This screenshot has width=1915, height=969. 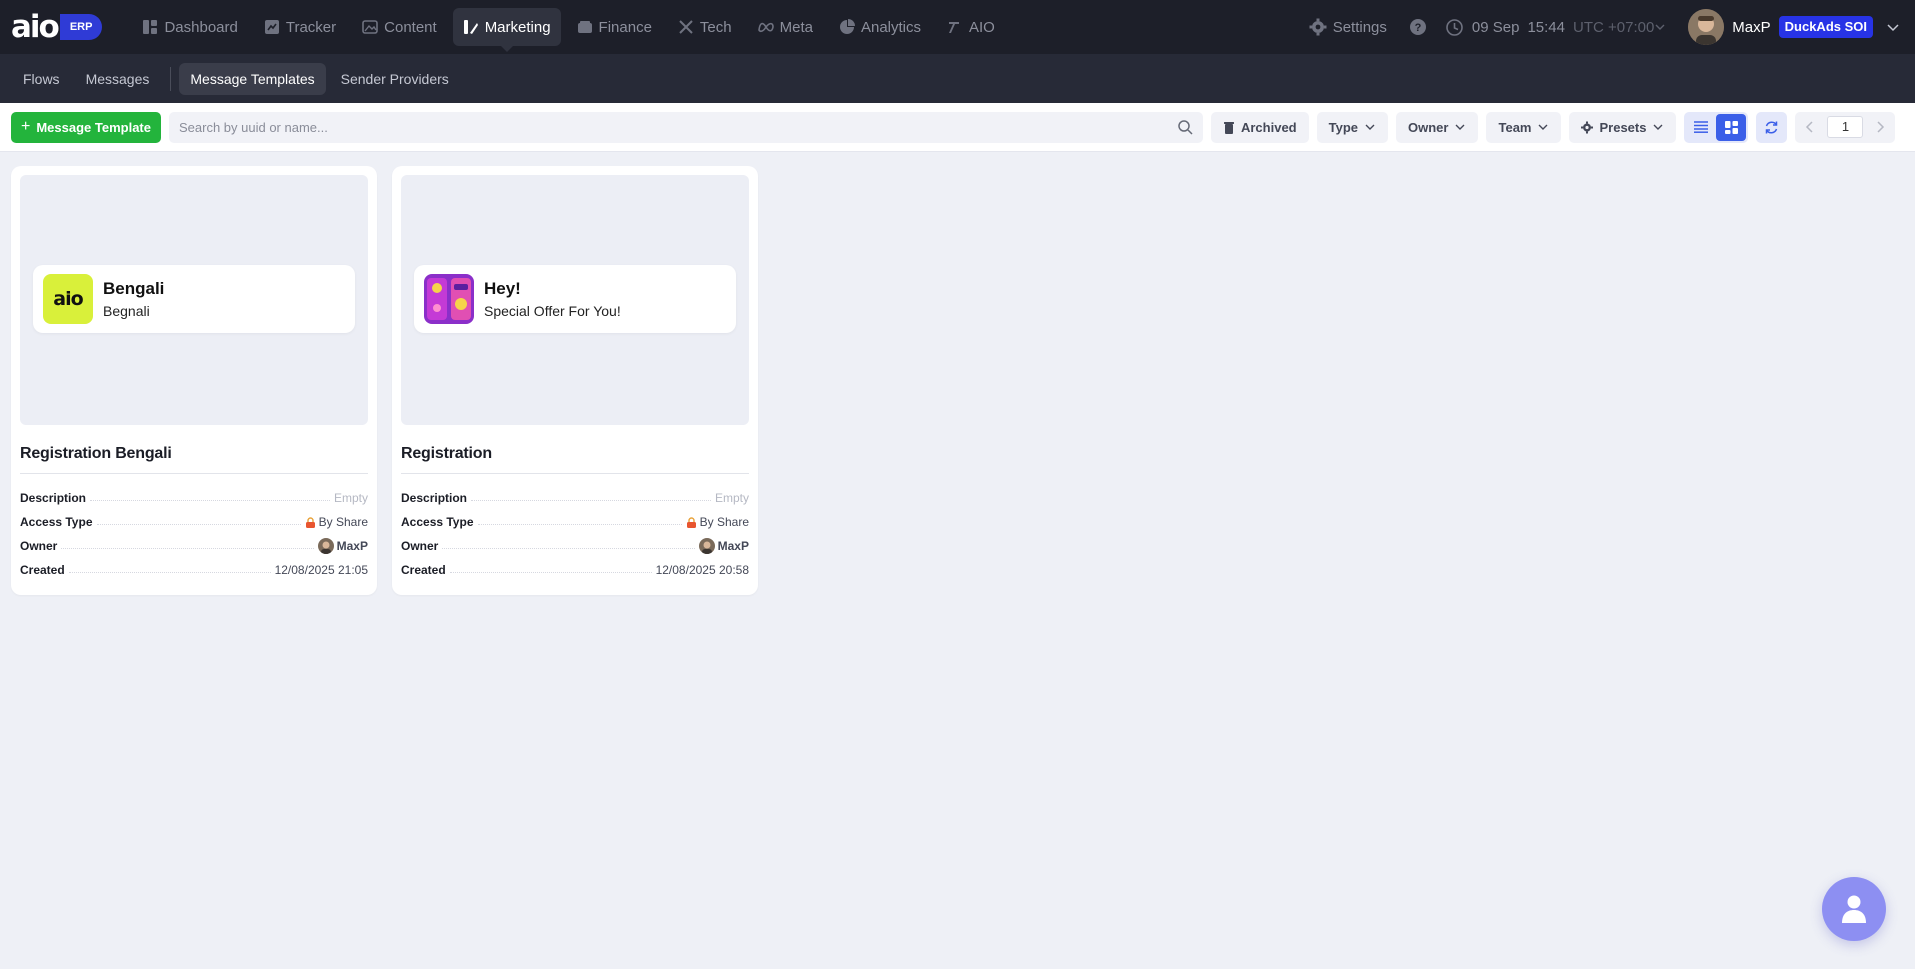 I want to click on presets-label: Presets, so click(x=1623, y=127).